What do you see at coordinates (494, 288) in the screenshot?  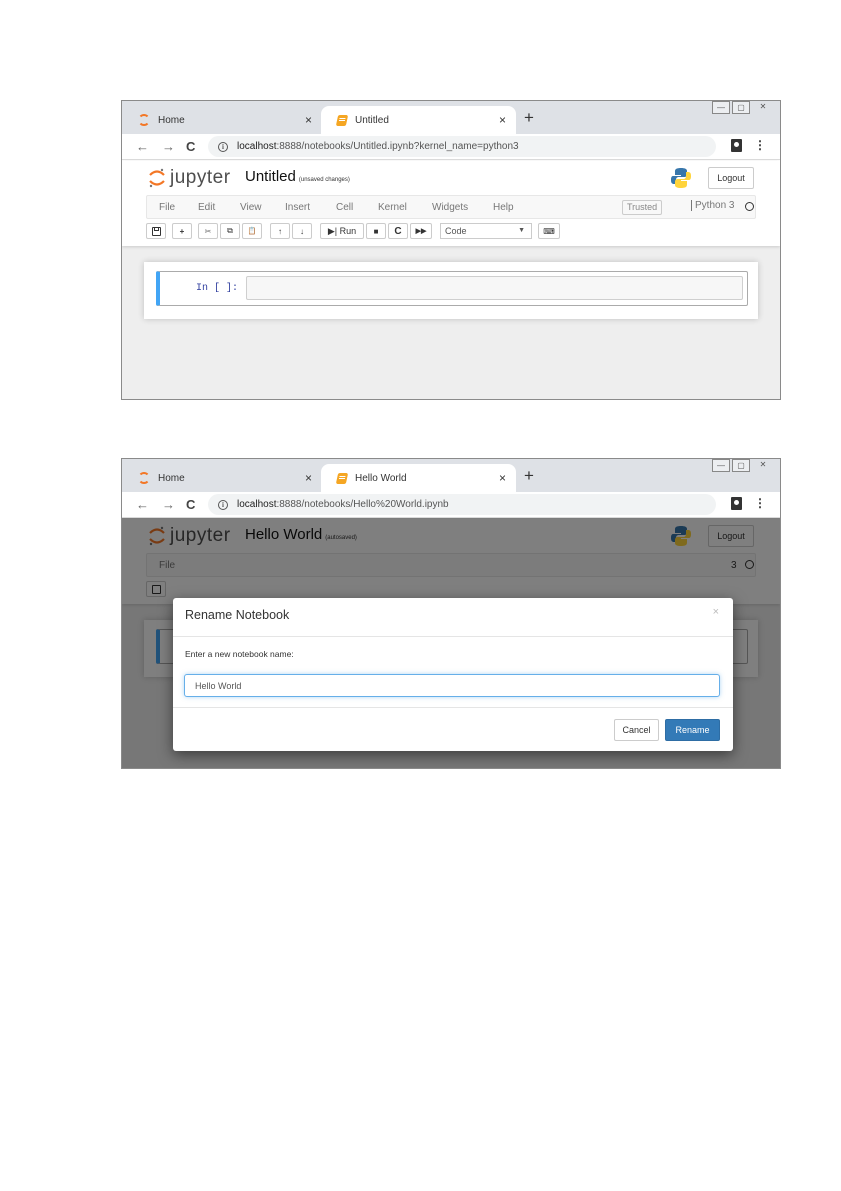 I see `cell-input` at bounding box center [494, 288].